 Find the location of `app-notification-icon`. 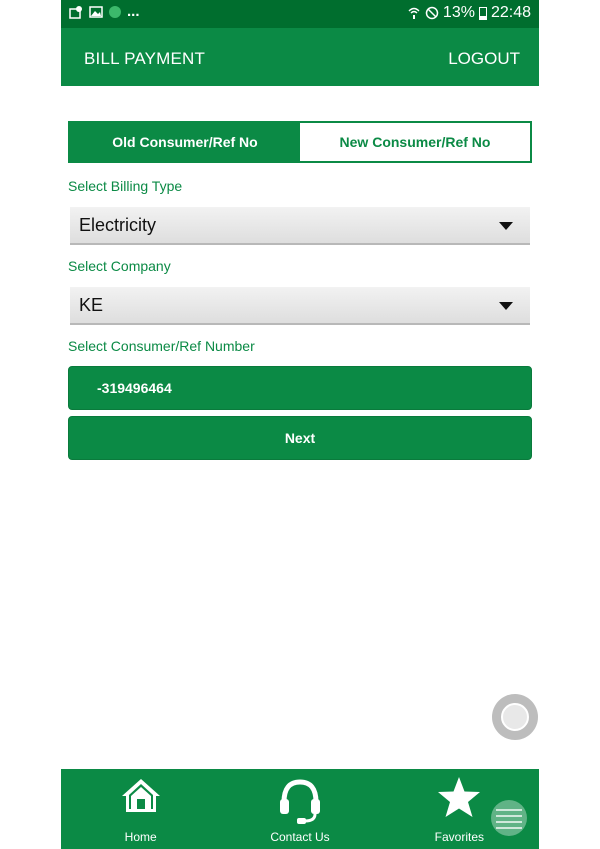

app-notification-icon is located at coordinates (115, 12).